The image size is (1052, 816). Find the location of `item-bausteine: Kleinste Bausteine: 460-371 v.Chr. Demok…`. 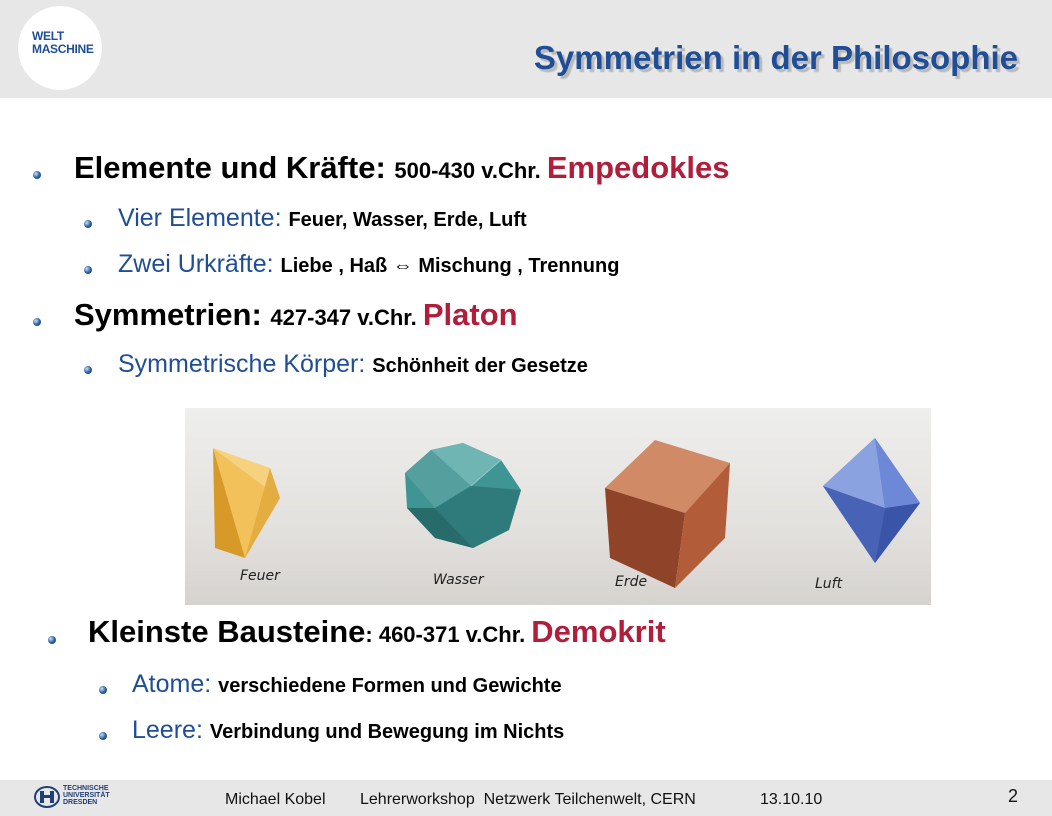

item-bausteine: Kleinste Bausteine: 460-371 v.Chr. Demok… is located at coordinates (377, 632).